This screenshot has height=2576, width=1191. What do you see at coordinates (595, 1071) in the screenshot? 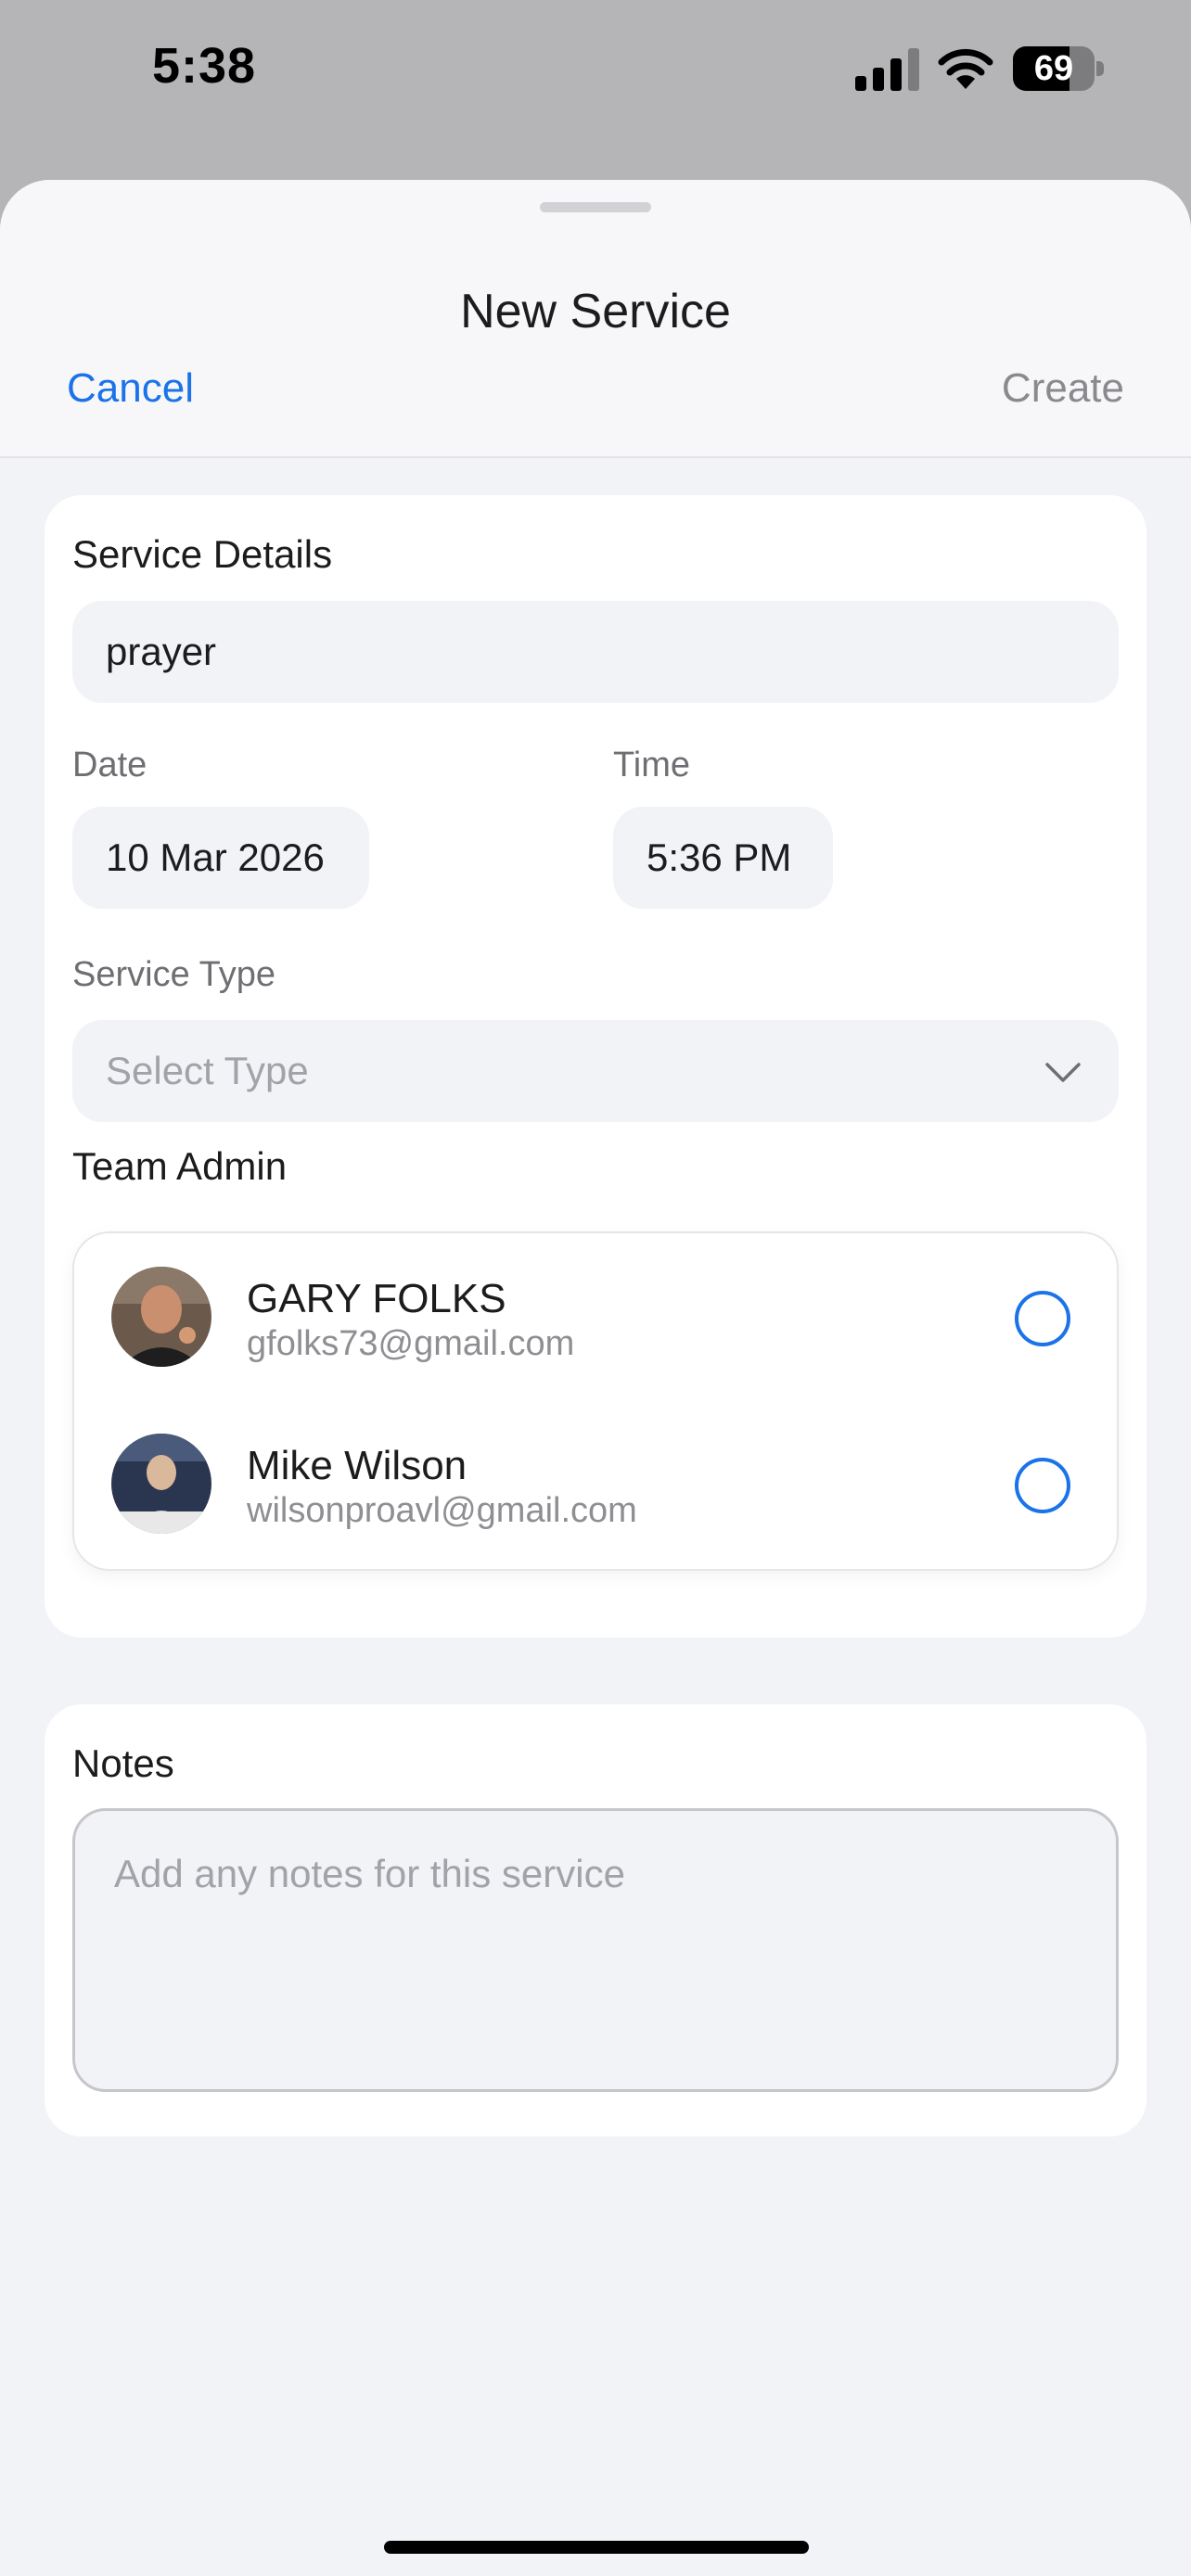
I see `service-type-select: Select Type` at bounding box center [595, 1071].